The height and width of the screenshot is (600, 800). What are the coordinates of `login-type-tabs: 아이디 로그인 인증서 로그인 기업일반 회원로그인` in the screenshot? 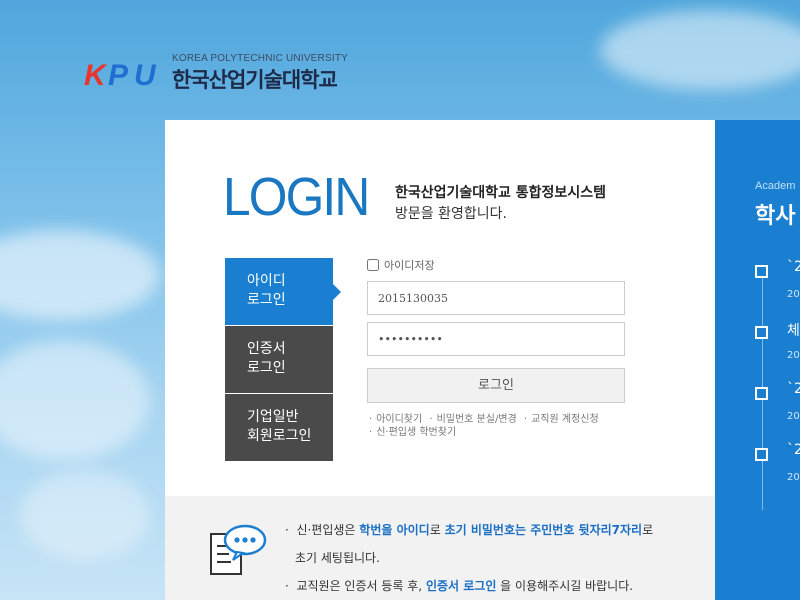 It's located at (283, 360).